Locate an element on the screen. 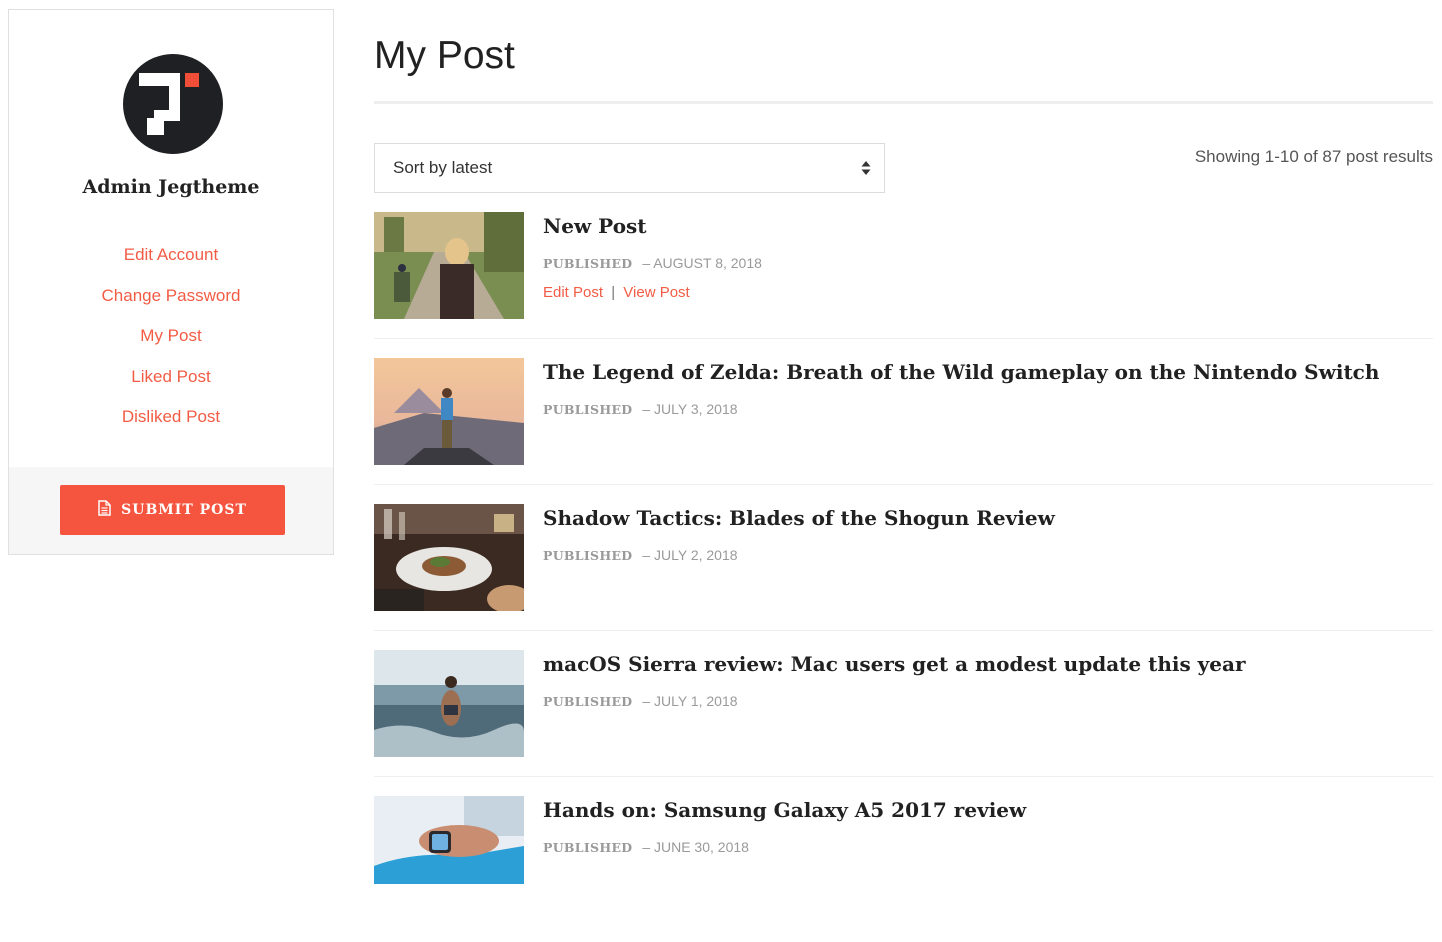 The height and width of the screenshot is (942, 1442). nav-edit-account: Edit Account is located at coordinates (171, 262).